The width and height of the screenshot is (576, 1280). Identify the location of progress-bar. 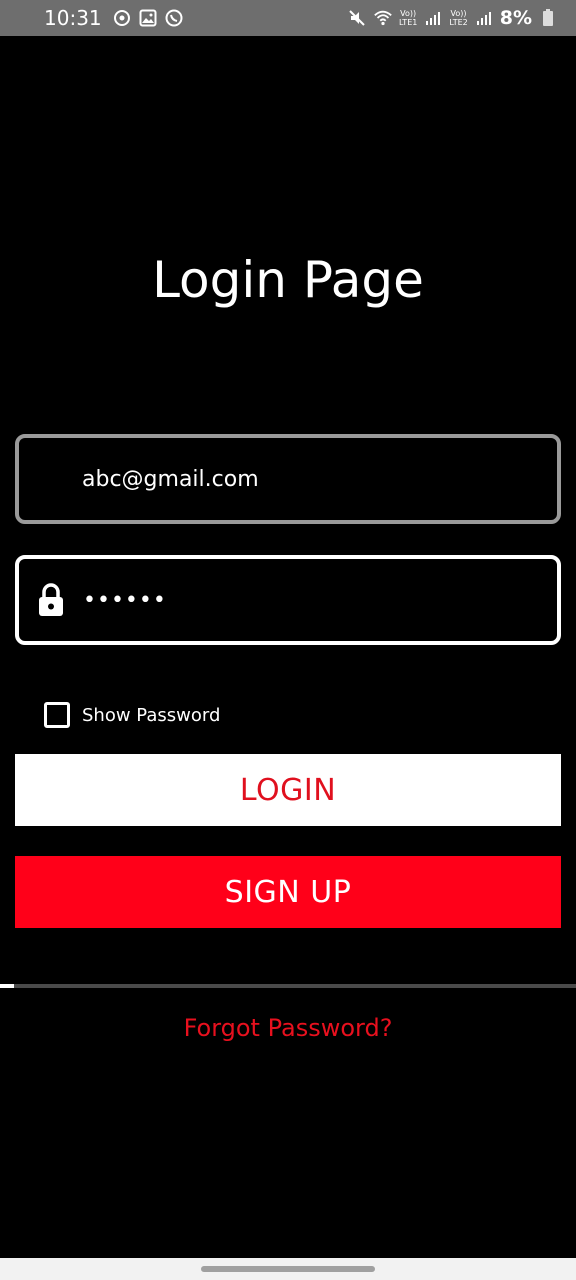
(288, 986).